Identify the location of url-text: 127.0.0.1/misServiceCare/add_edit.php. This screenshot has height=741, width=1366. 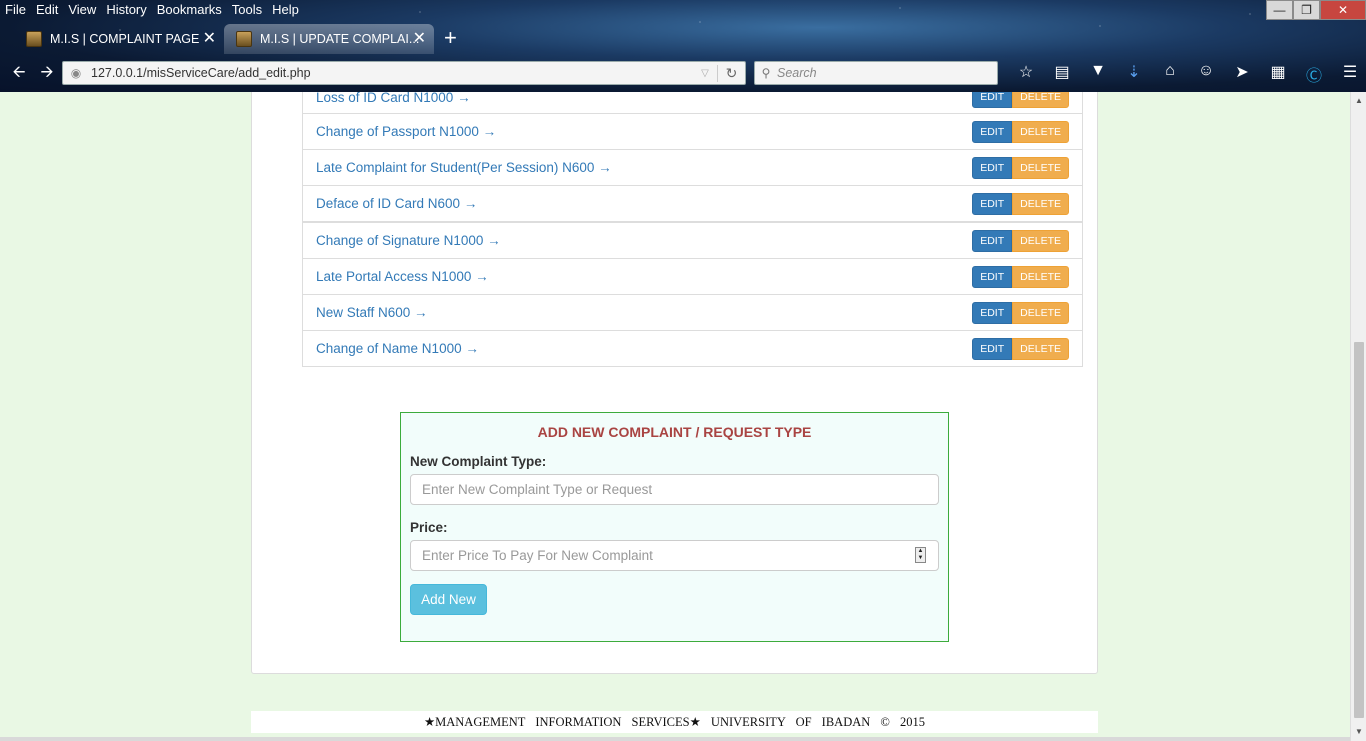
(392, 73).